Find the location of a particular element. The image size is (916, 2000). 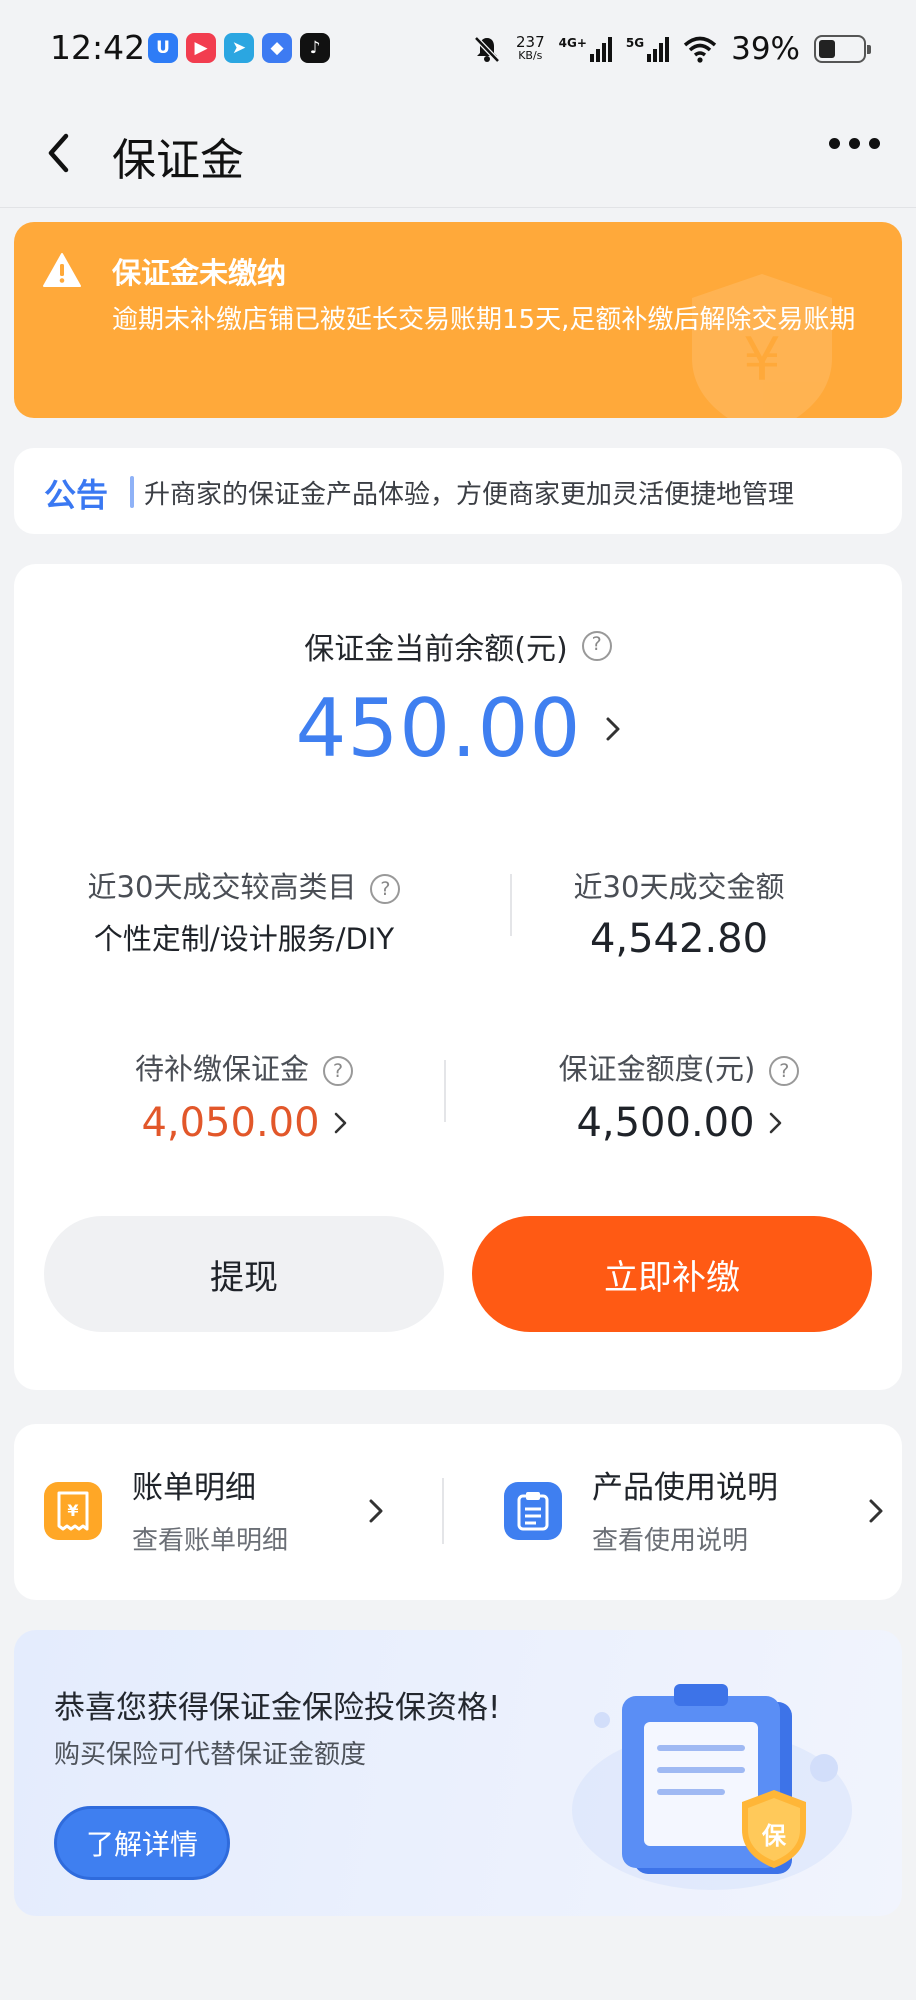

app-icon-tile: ◆ is located at coordinates (277, 48).